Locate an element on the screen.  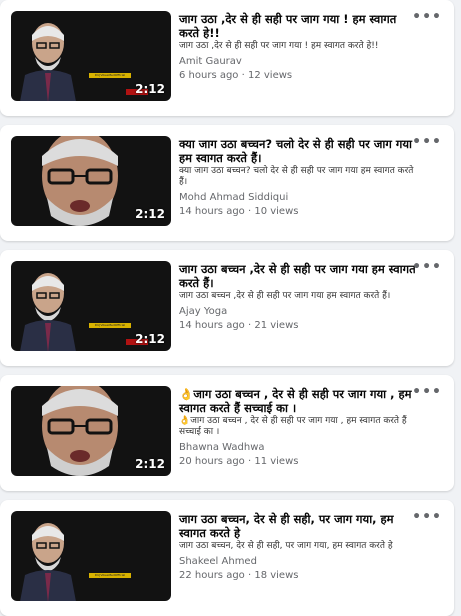
video-meta: 14 hours ago · 10 views is located at coordinates (239, 211).